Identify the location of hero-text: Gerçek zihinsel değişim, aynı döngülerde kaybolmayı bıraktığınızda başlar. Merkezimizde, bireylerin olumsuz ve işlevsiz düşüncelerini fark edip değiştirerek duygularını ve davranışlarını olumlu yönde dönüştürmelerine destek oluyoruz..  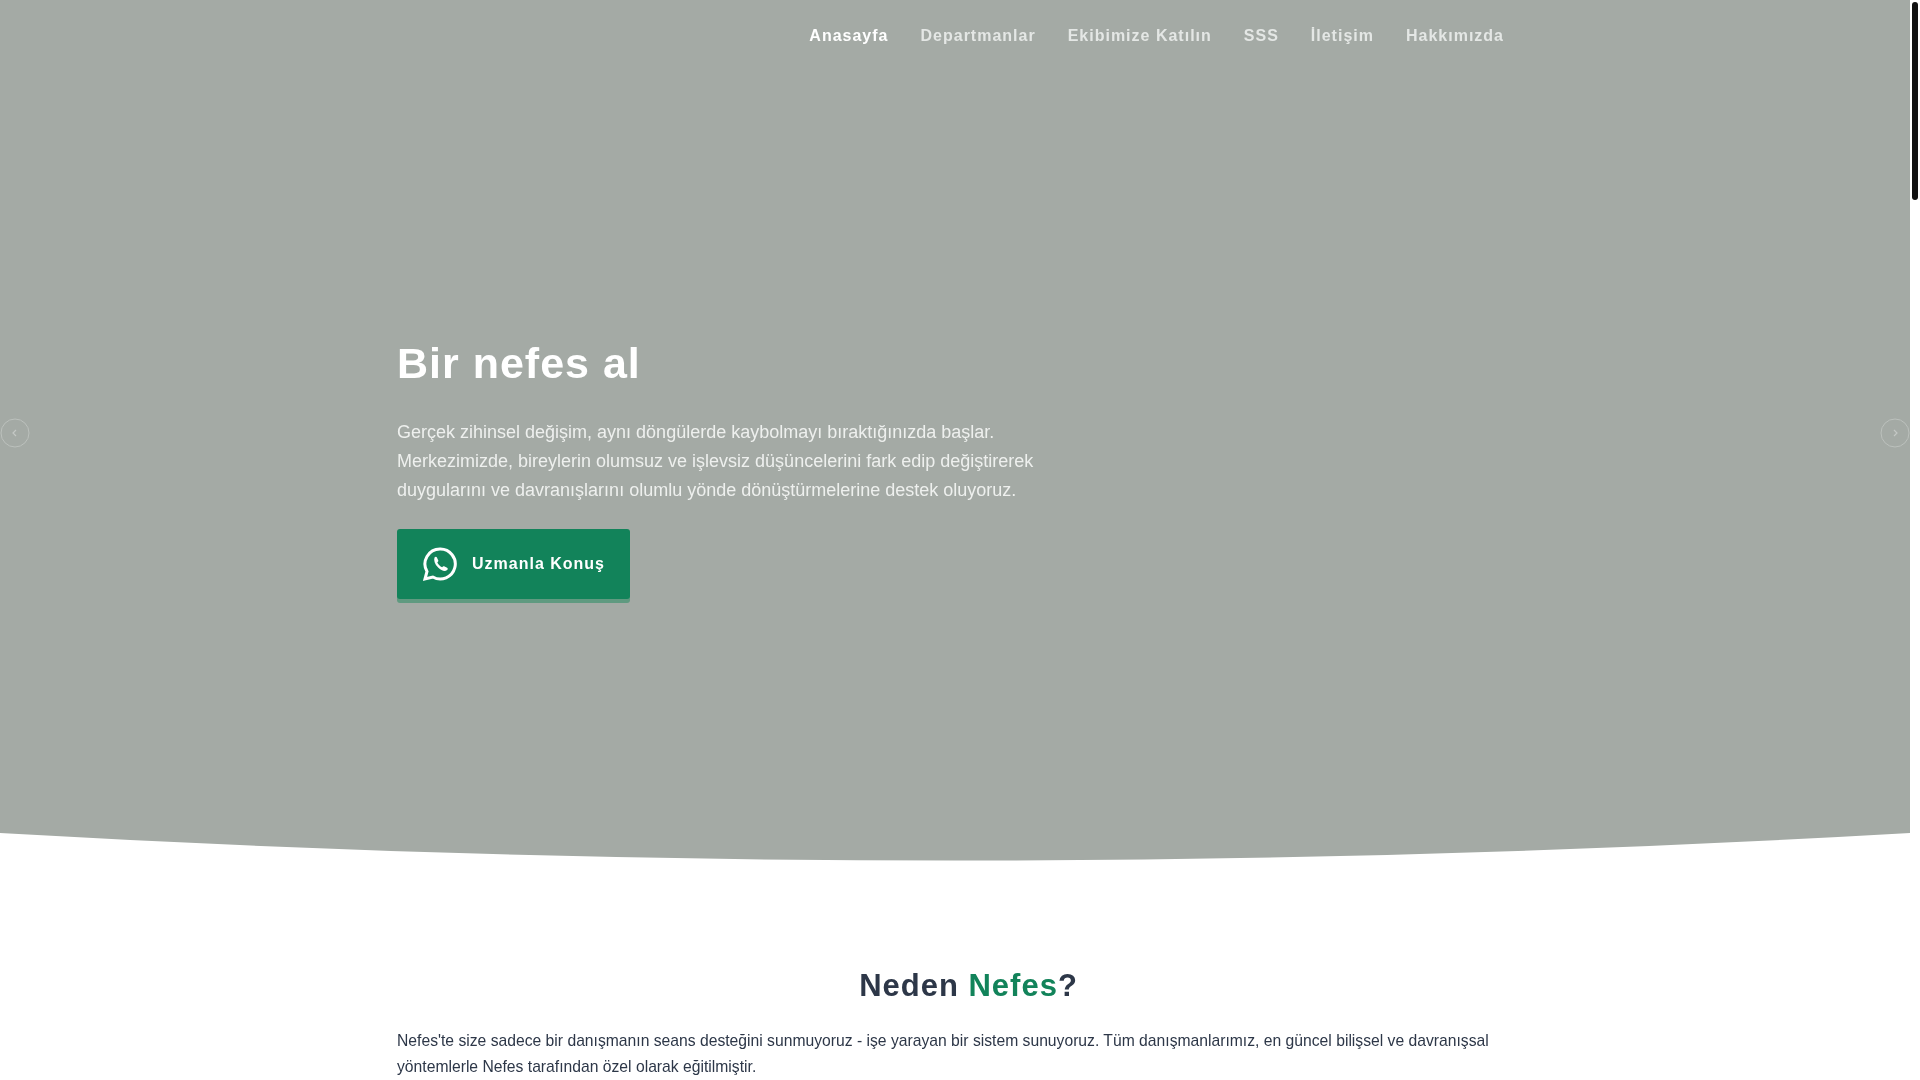
(716, 461).